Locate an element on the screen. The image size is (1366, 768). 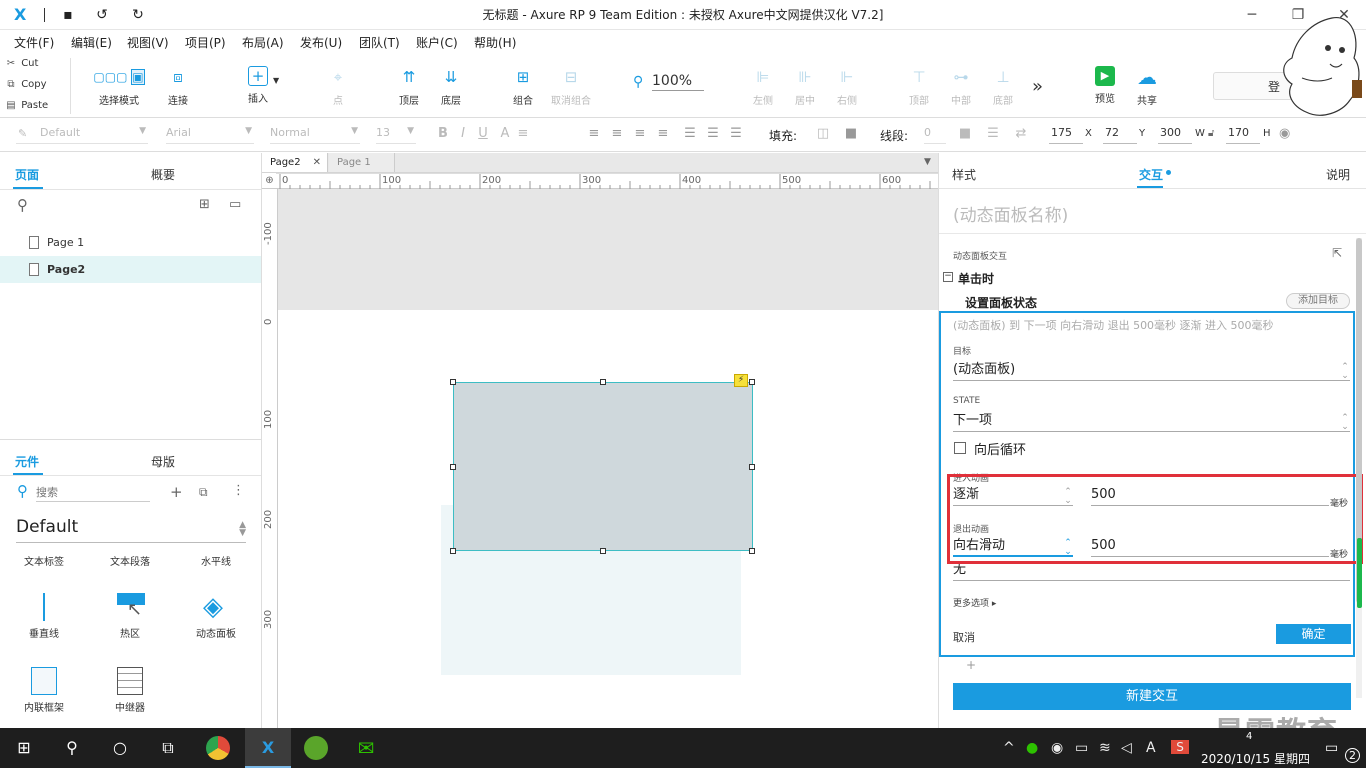
page-search-icon: ⚲ is located at coordinates (22, 205).